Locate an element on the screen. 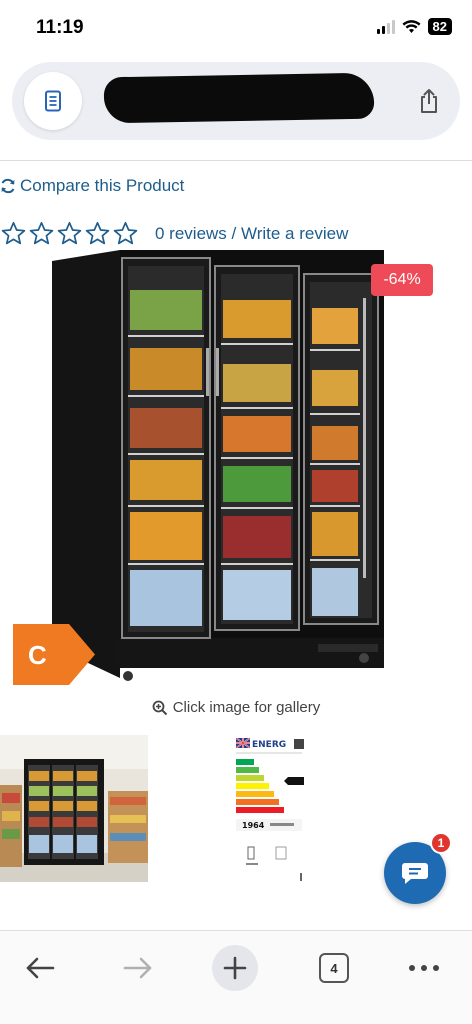 Image resolution: width=472 pixels, height=1024 pixels. new-tab-circle is located at coordinates (235, 968).